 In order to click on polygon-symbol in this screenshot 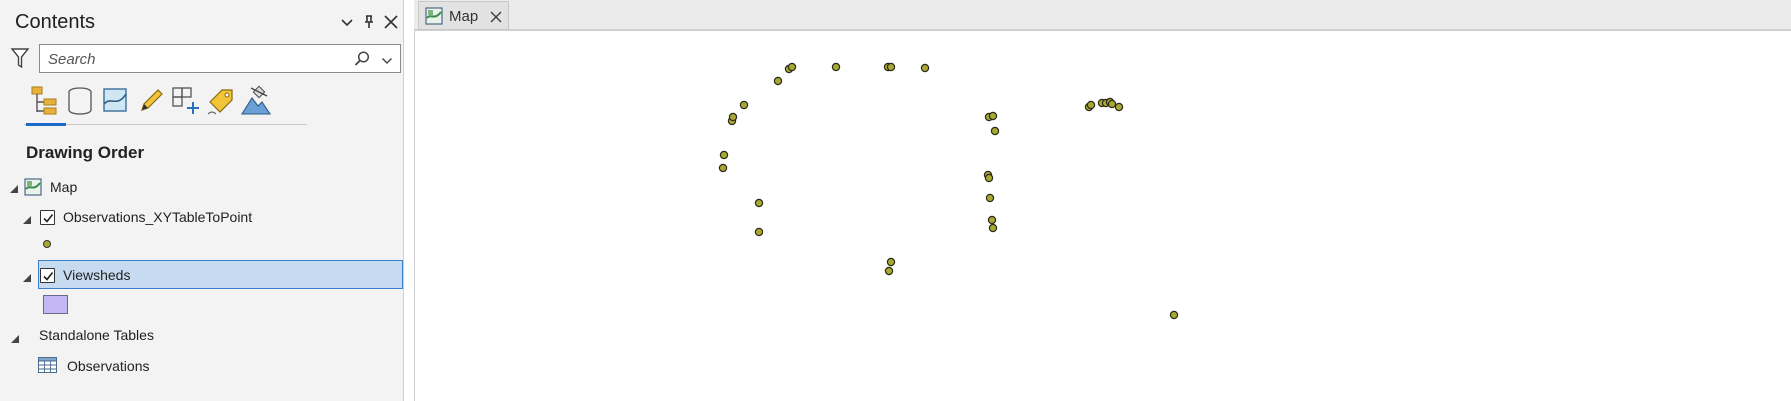, I will do `click(55, 304)`.